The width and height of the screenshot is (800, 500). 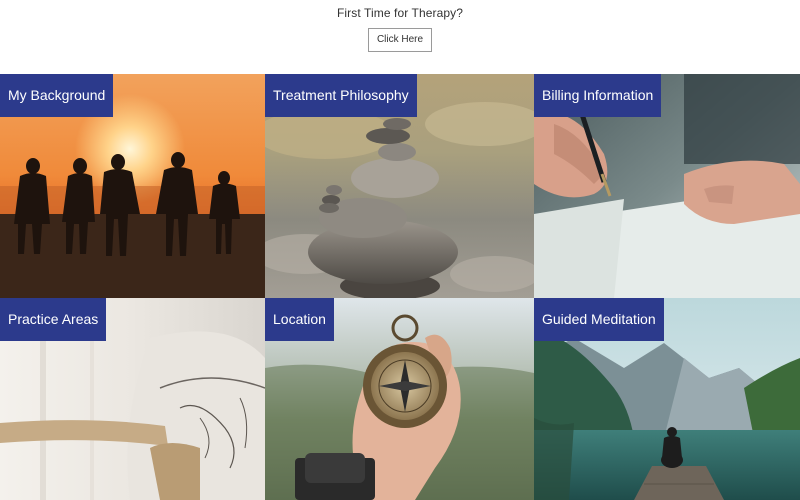 What do you see at coordinates (599, 319) in the screenshot?
I see `tile-label: Guided Meditation` at bounding box center [599, 319].